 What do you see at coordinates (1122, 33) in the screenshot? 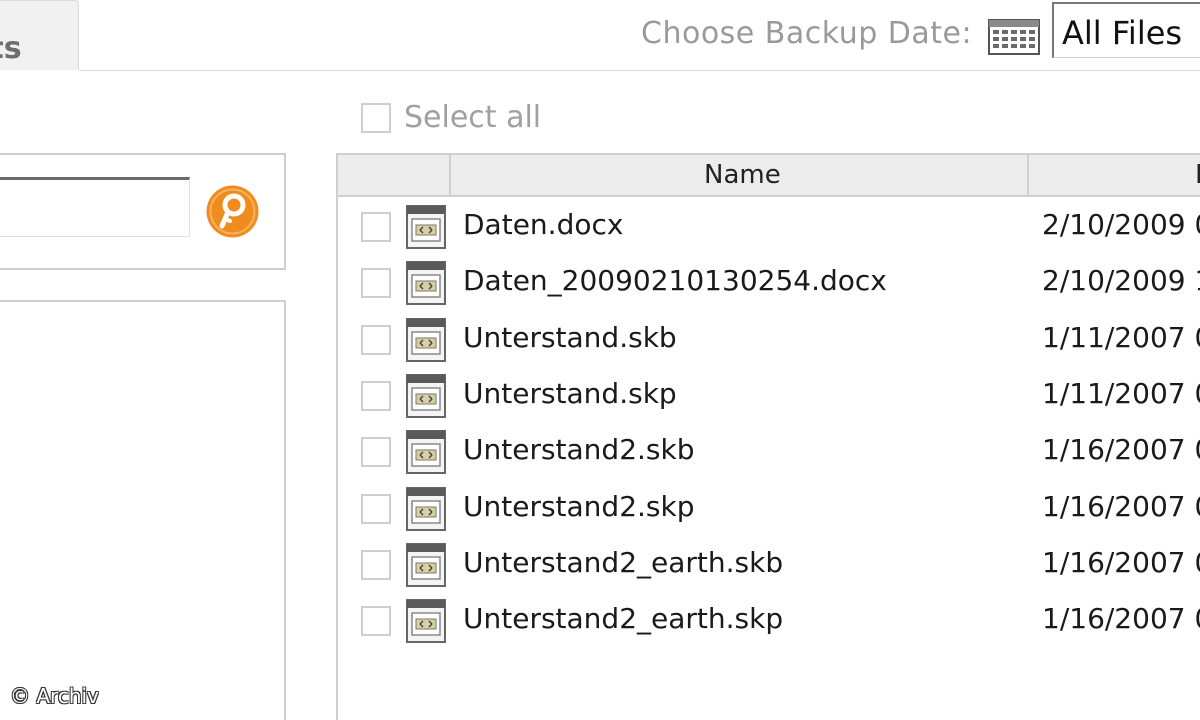
I see `backup-date-value: All Files` at bounding box center [1122, 33].